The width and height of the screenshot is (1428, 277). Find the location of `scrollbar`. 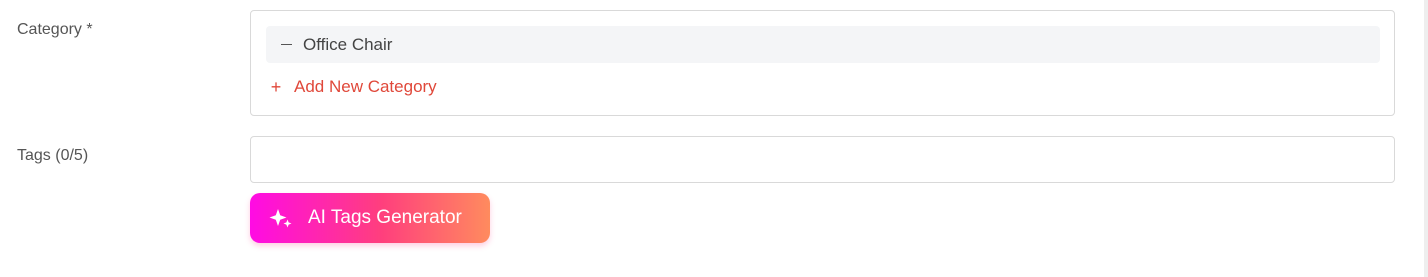

scrollbar is located at coordinates (1426, 138).